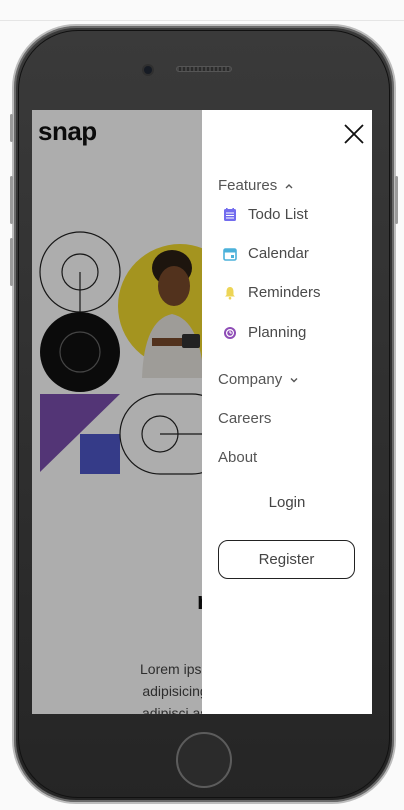 This screenshot has width=404, height=810. I want to click on register-button: Register, so click(286, 559).